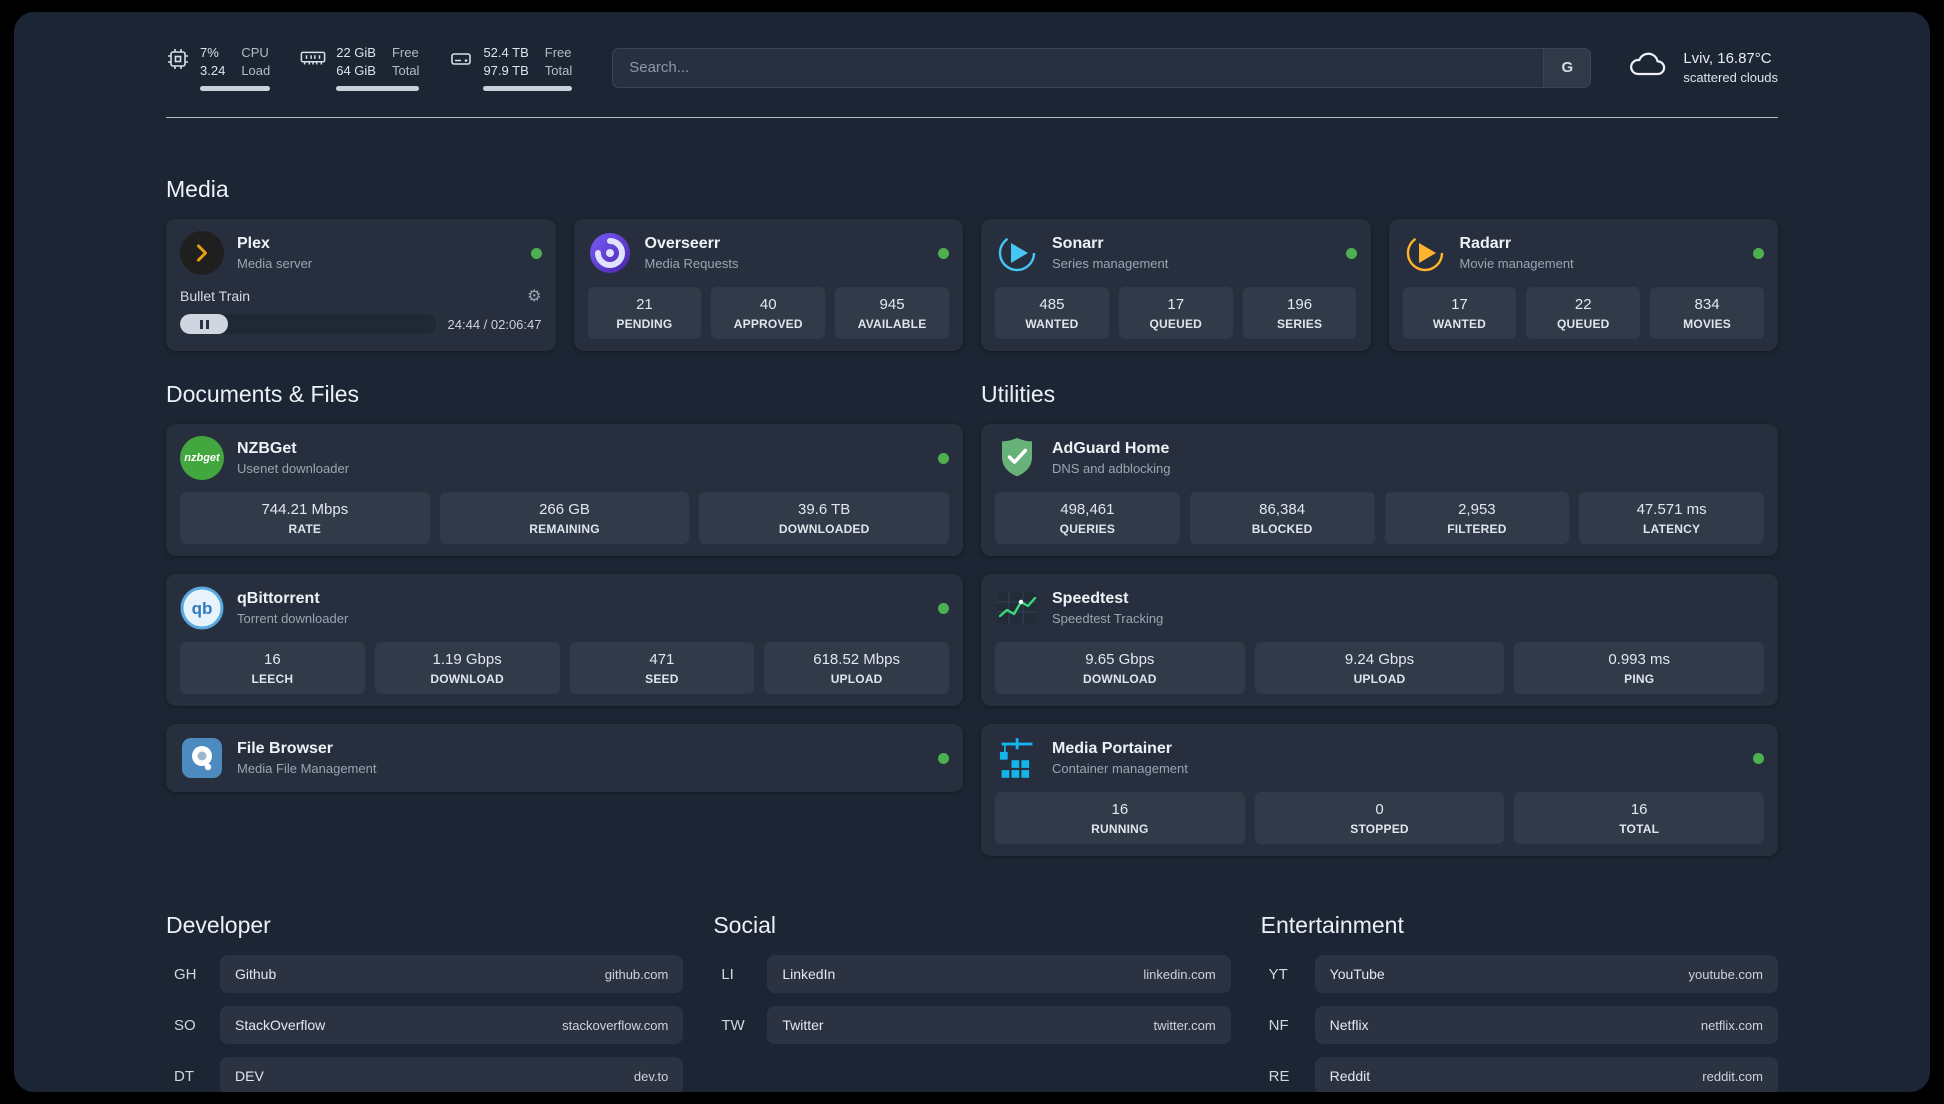 The image size is (1944, 1104). What do you see at coordinates (378, 89) in the screenshot?
I see `ram-usage-bar` at bounding box center [378, 89].